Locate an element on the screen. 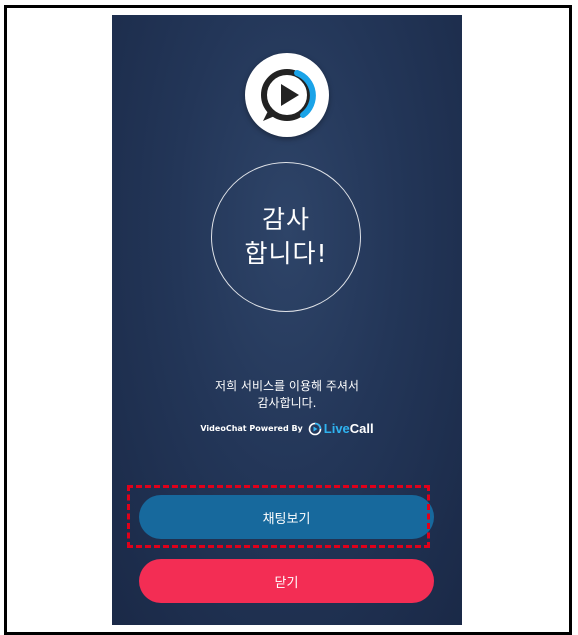 The height and width of the screenshot is (635, 578). brand-live-text: Live is located at coordinates (336, 428).